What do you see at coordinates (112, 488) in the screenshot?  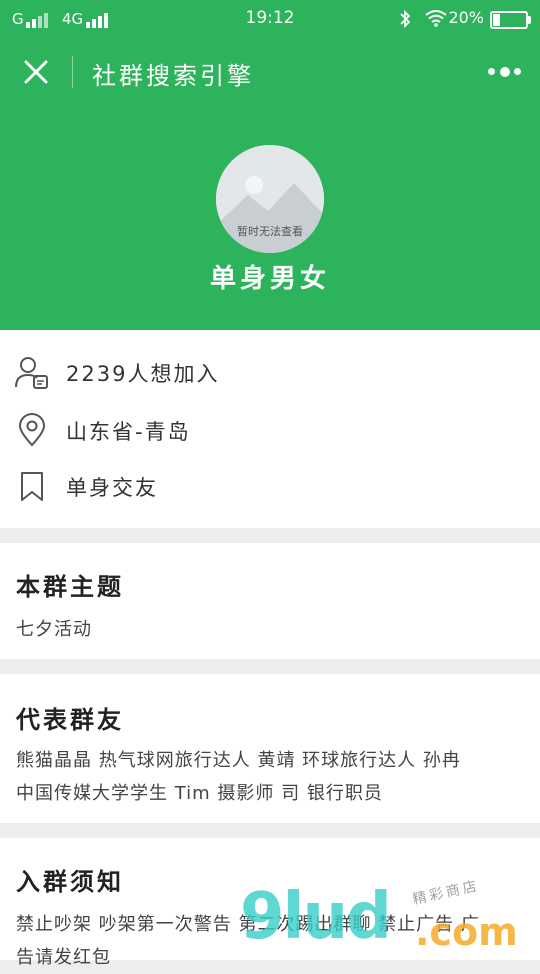 I see `tag-text: 单身交友` at bounding box center [112, 488].